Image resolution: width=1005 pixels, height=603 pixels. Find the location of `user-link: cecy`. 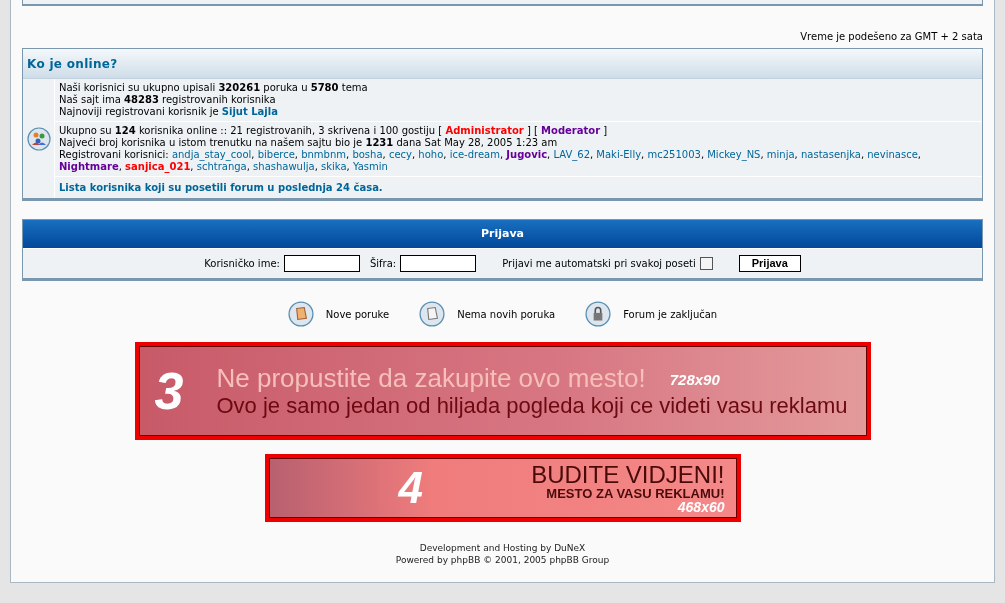

user-link: cecy is located at coordinates (400, 154).